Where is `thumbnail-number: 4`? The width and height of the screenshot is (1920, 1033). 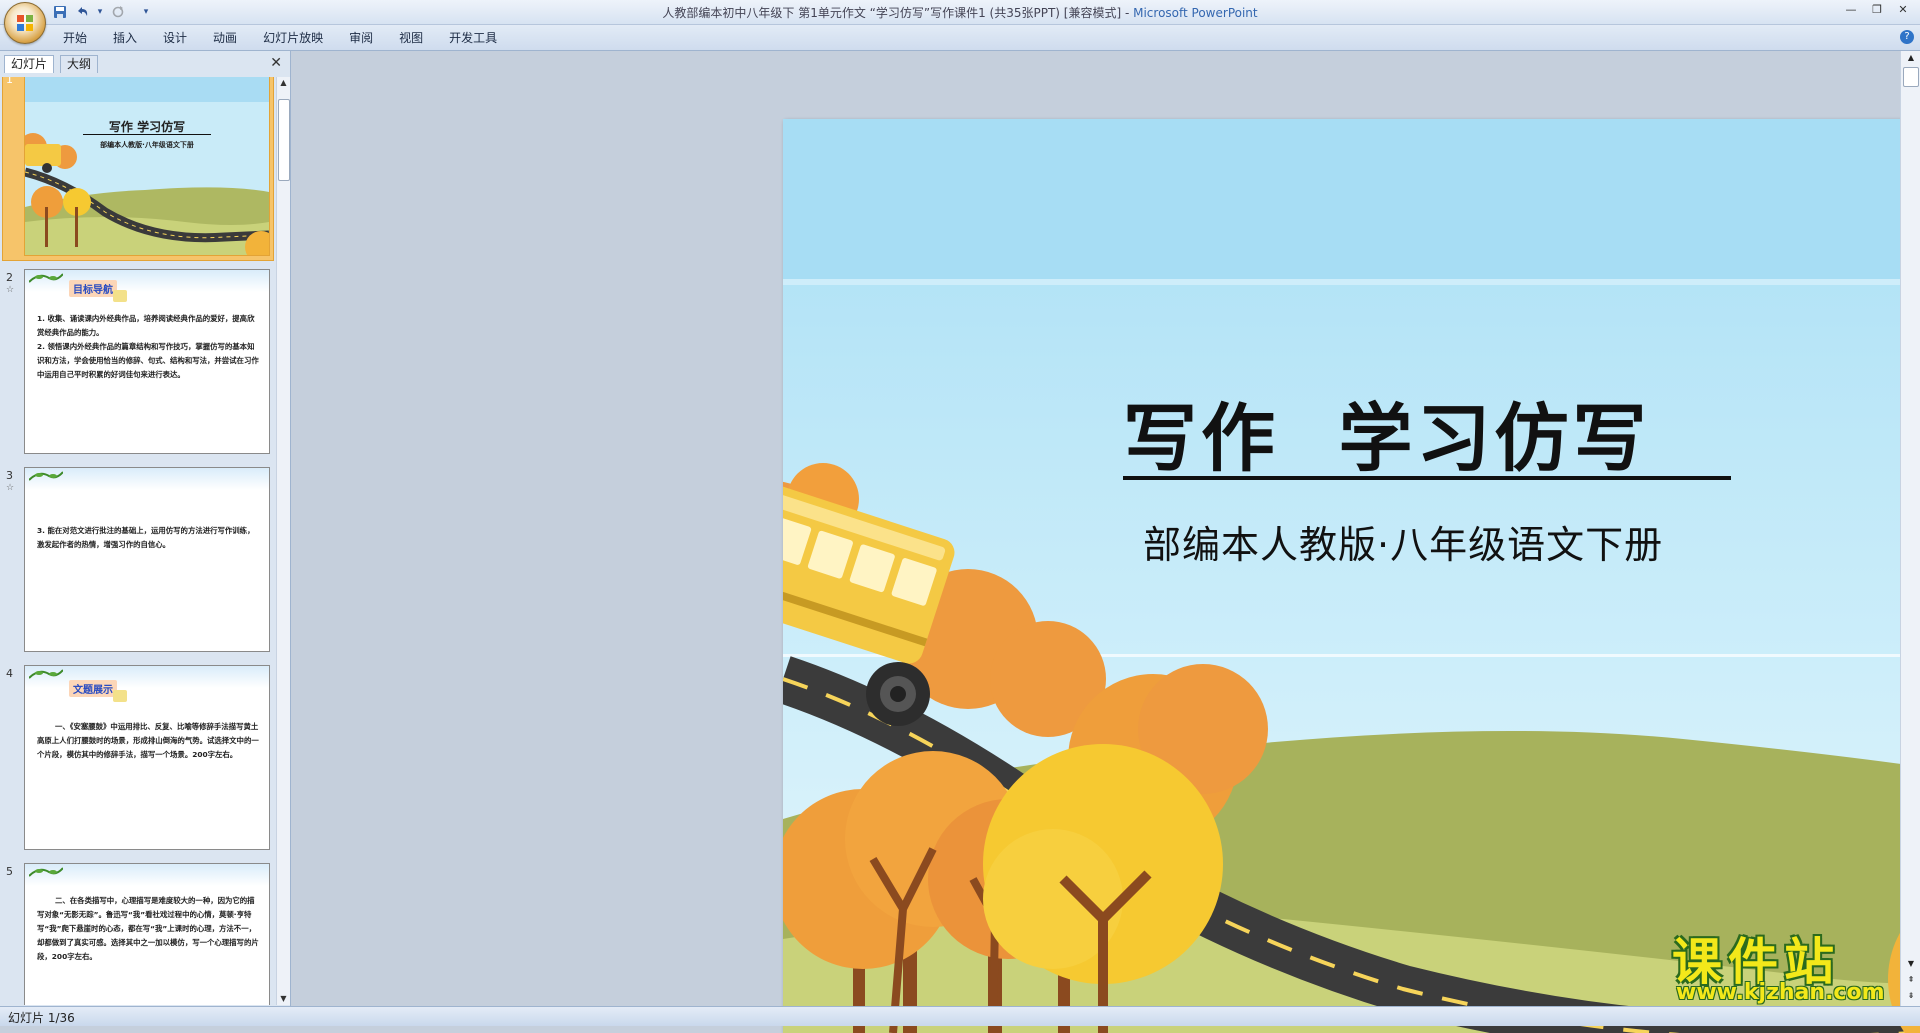 thumbnail-number: 4 is located at coordinates (9, 673).